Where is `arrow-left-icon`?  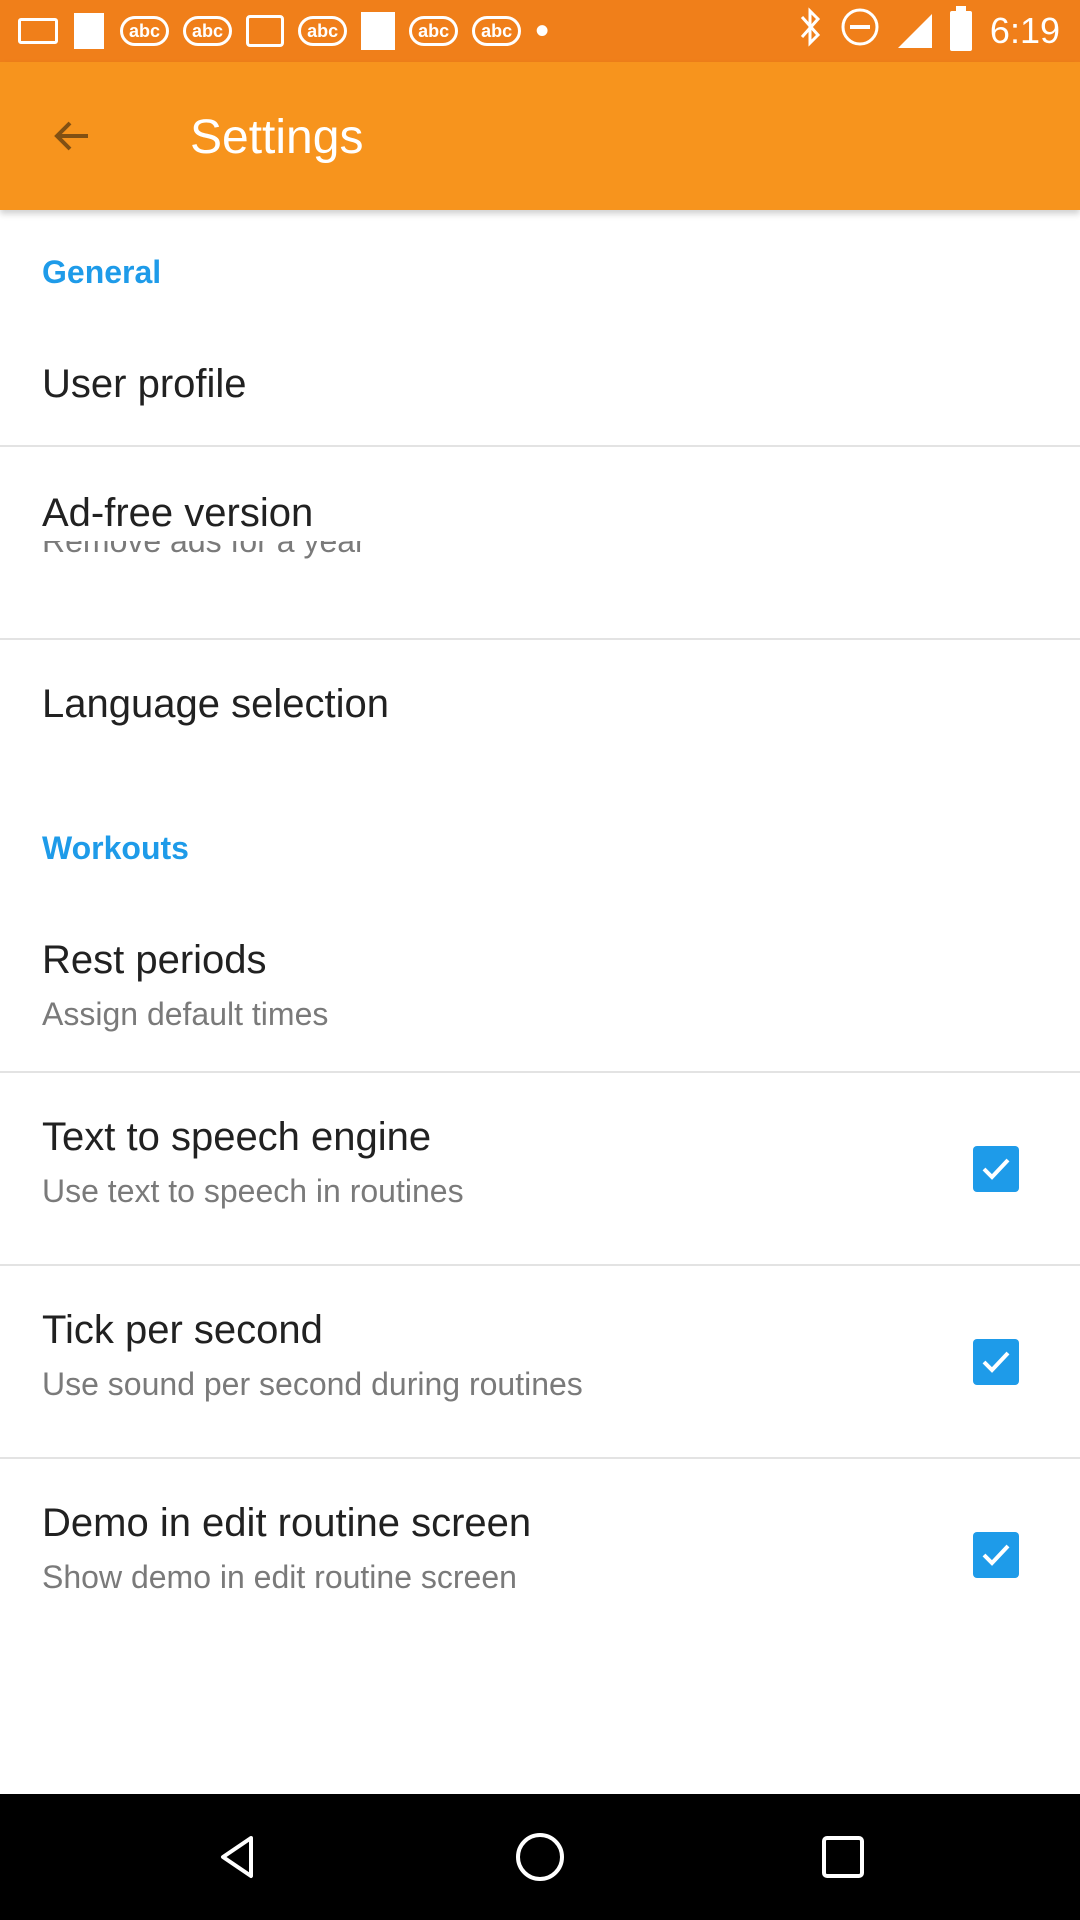 arrow-left-icon is located at coordinates (71, 136).